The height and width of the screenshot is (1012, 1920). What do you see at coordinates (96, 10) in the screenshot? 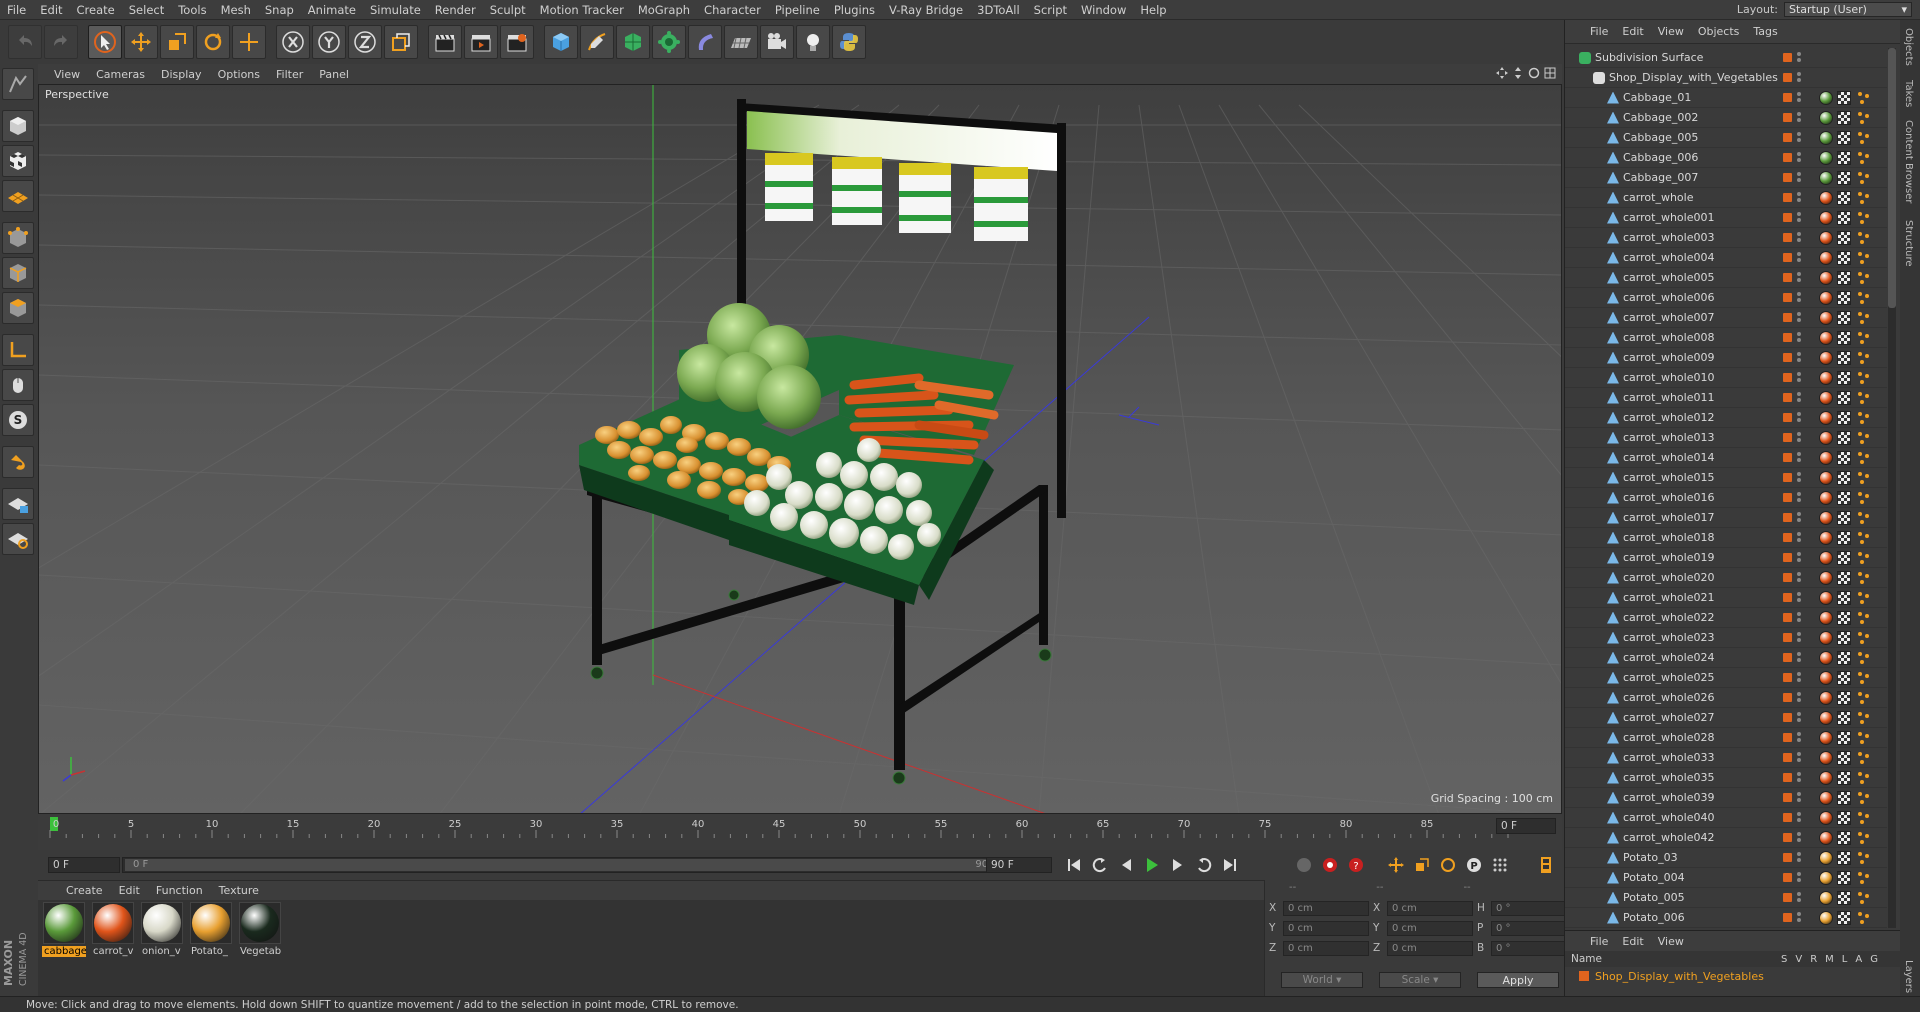
I see `menu-create: Create` at bounding box center [96, 10].